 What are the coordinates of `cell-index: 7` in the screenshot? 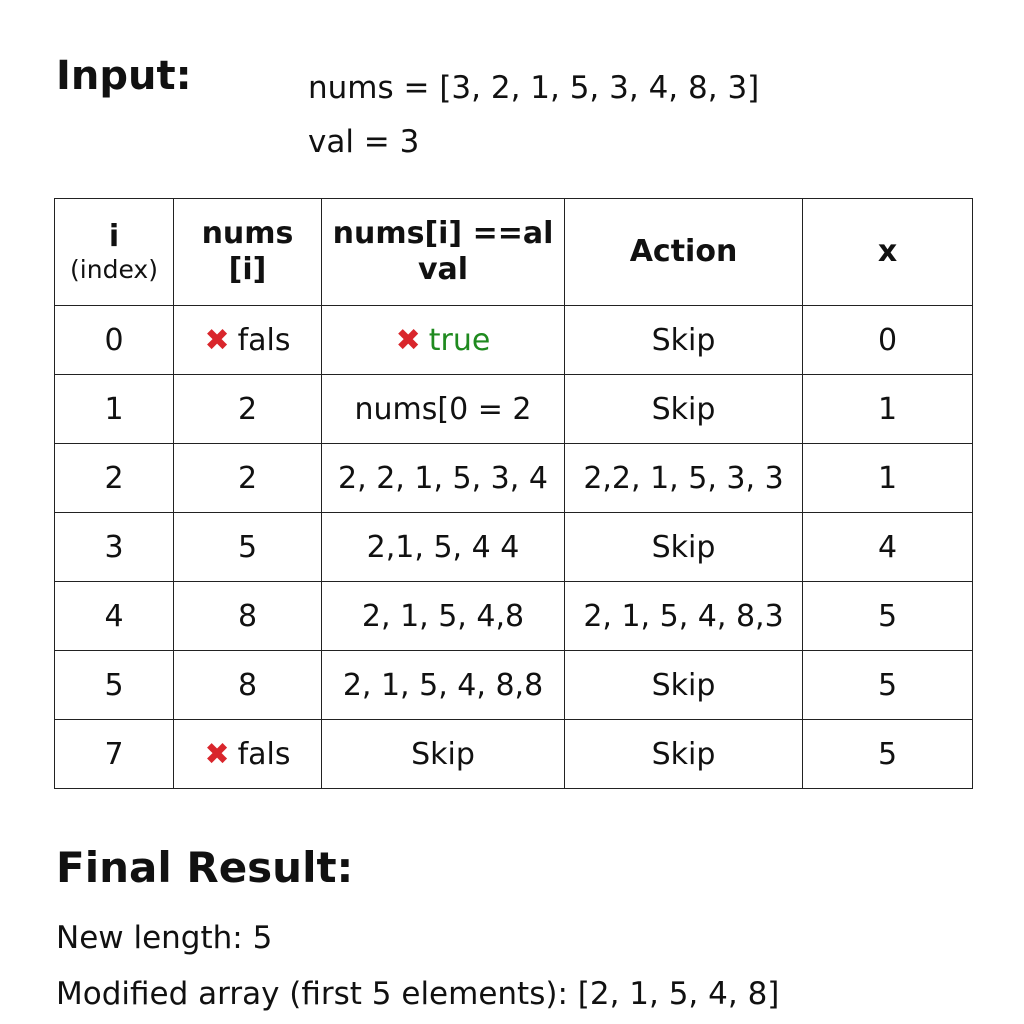 It's located at (114, 754).